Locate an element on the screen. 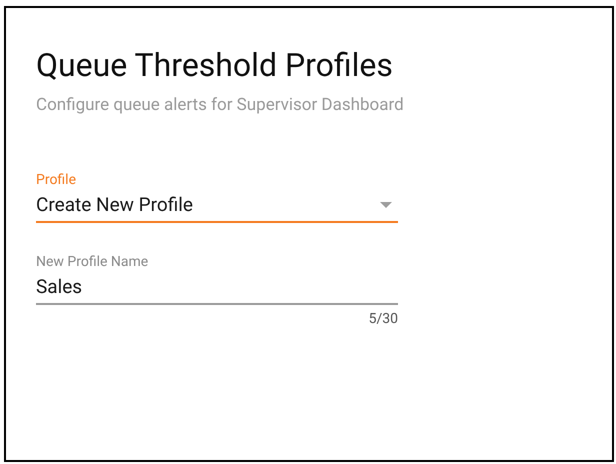 This screenshot has height=464, width=616. field-label: Profile is located at coordinates (57, 180).